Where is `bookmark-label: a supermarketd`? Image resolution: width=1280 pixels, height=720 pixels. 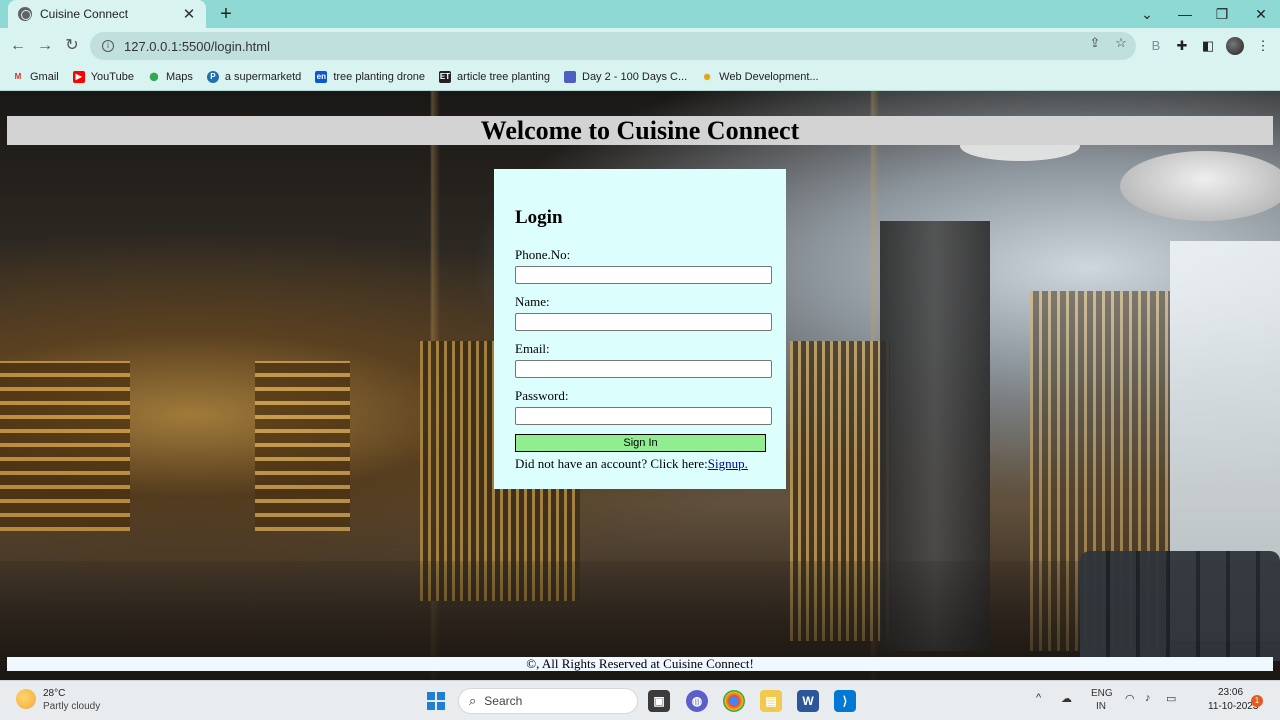 bookmark-label: a supermarketd is located at coordinates (263, 77).